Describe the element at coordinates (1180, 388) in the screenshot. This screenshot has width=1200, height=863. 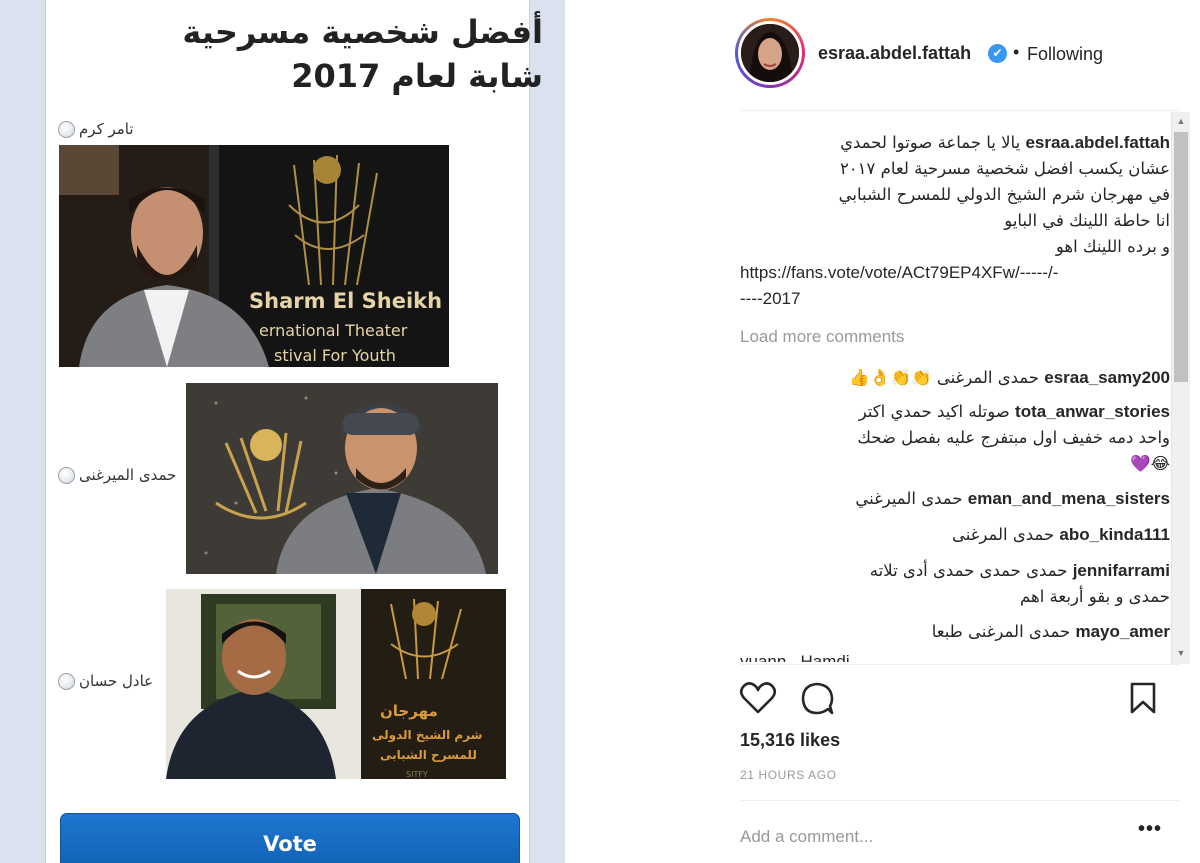
I see `comments-scrollbar: ▲ ▼` at that location.